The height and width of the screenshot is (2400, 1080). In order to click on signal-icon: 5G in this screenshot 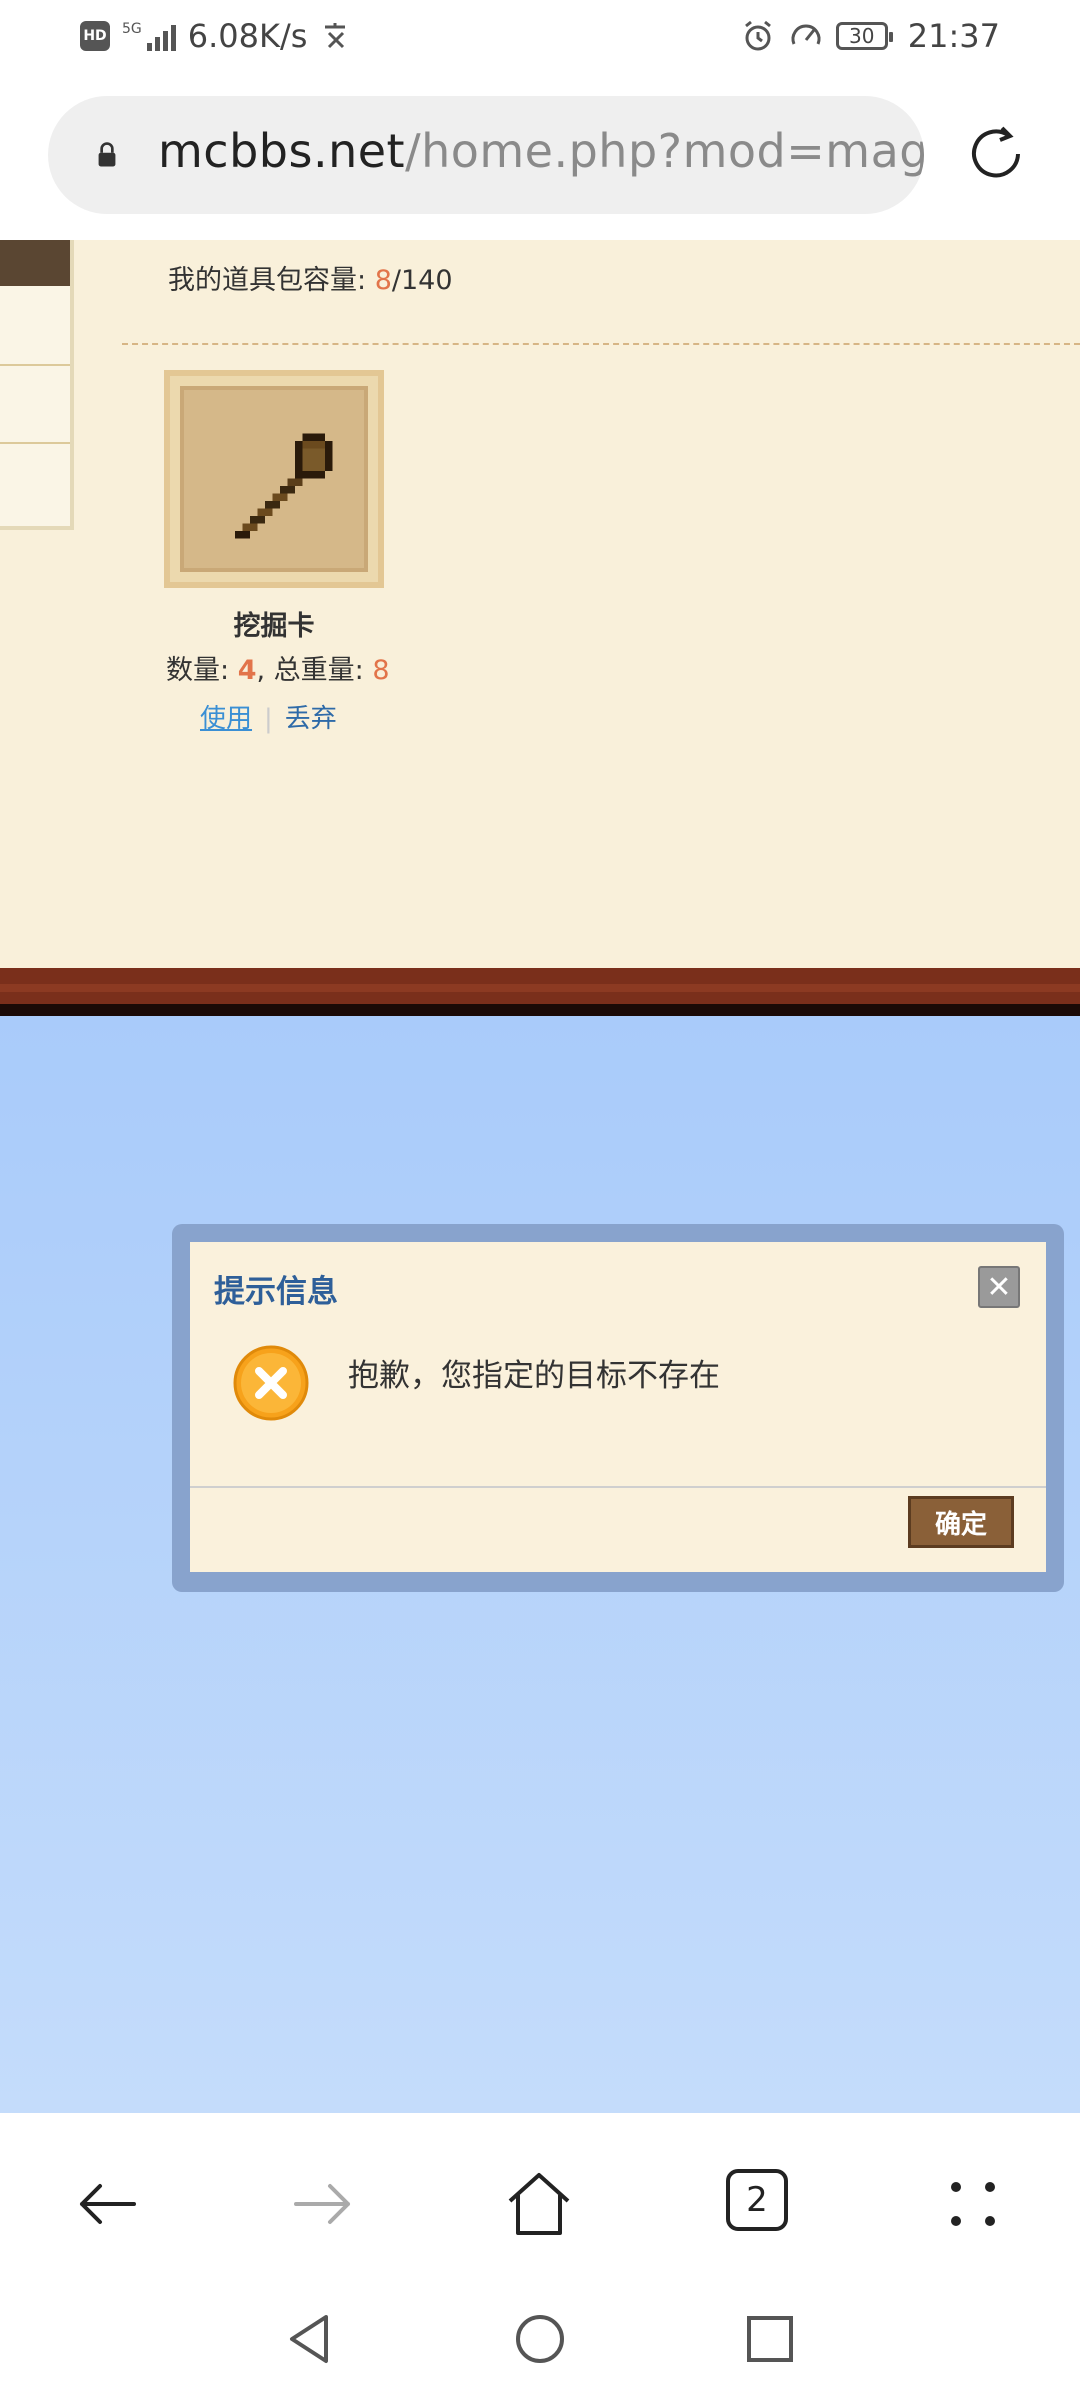, I will do `click(149, 36)`.